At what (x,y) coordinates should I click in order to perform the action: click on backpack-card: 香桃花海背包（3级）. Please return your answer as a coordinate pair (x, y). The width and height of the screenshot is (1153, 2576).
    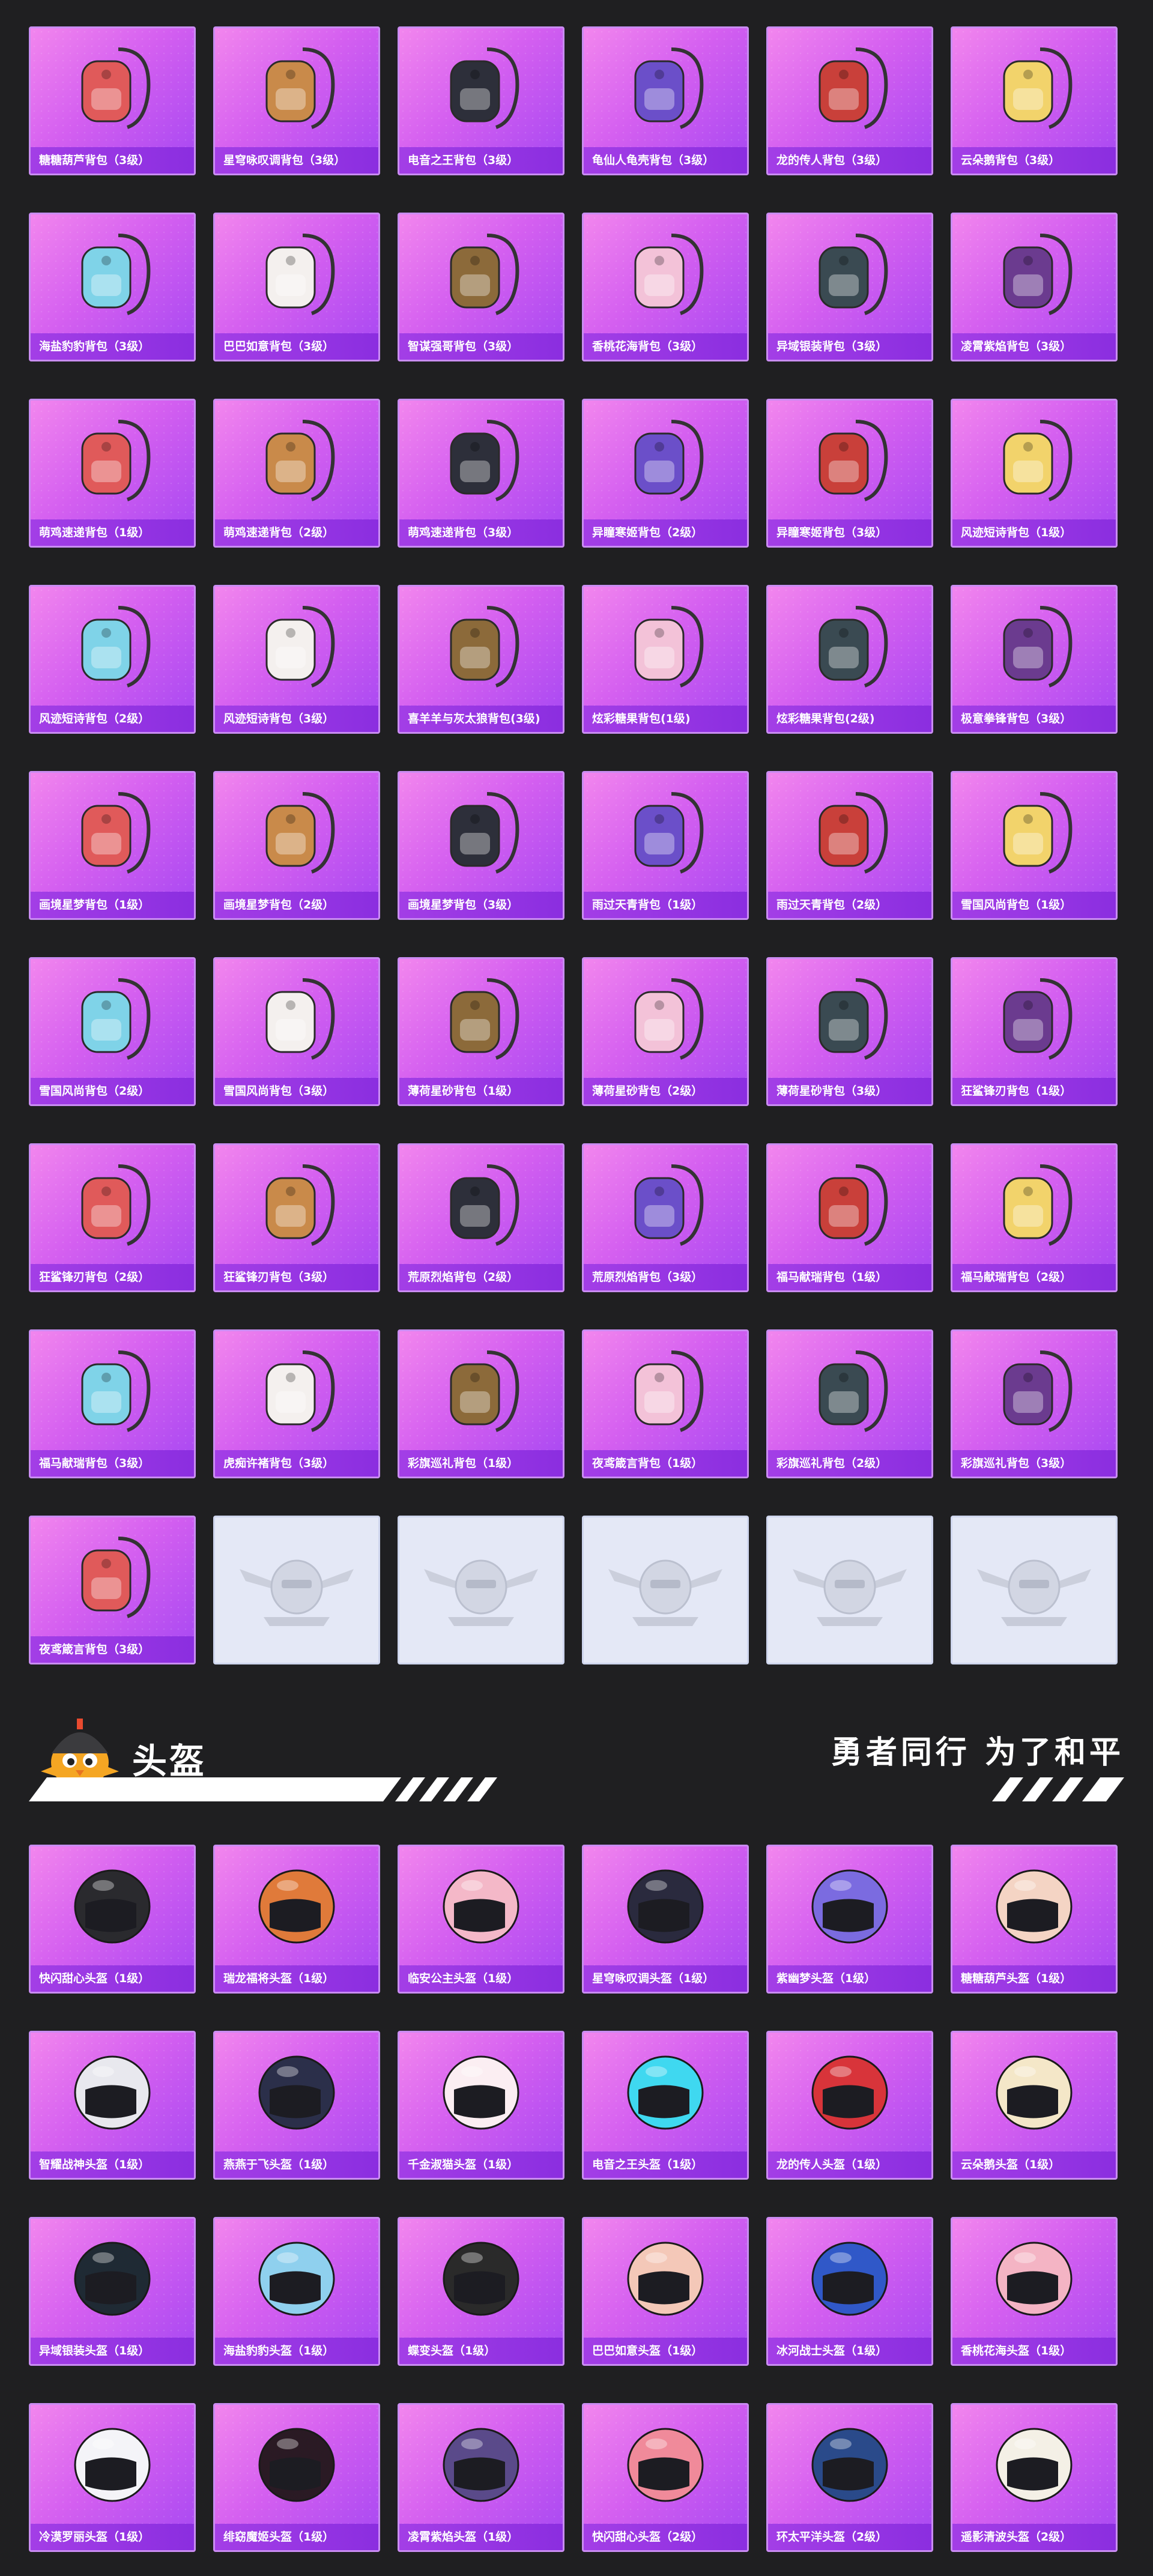
    Looking at the image, I should click on (665, 287).